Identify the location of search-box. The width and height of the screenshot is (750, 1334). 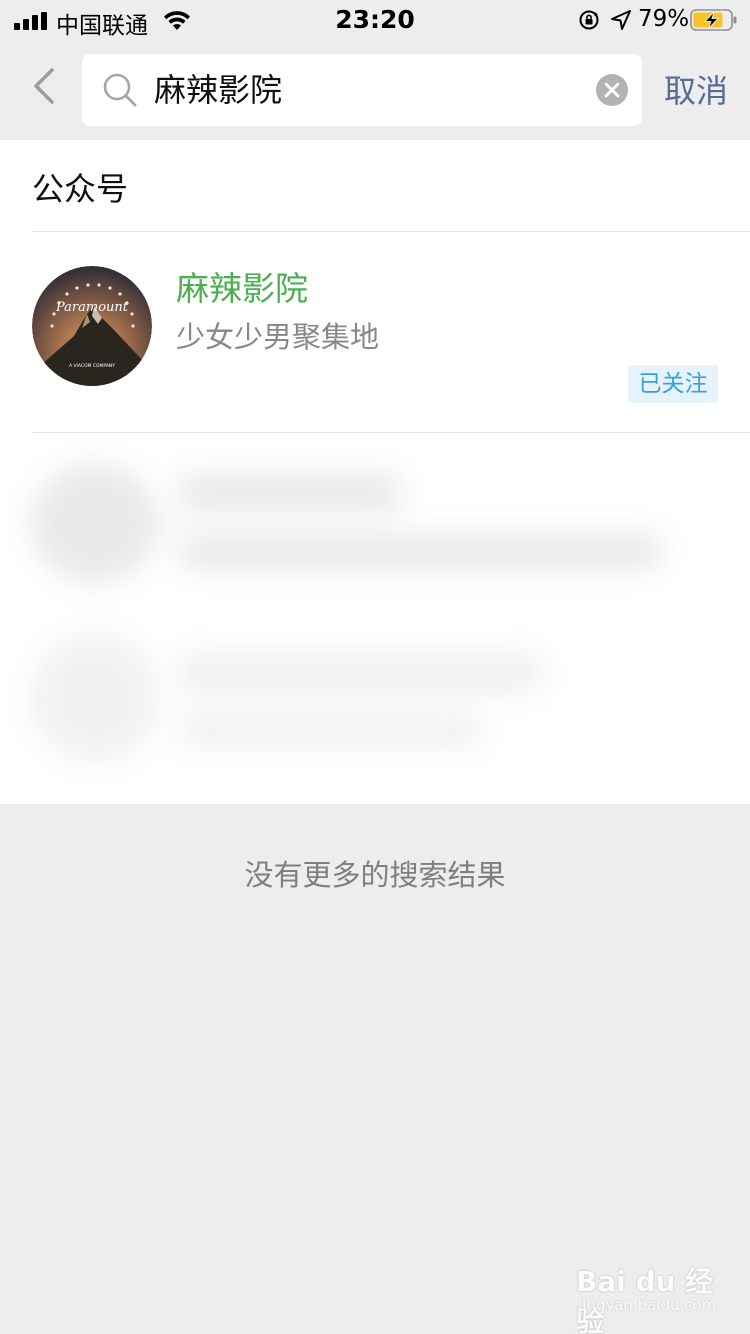
(362, 90).